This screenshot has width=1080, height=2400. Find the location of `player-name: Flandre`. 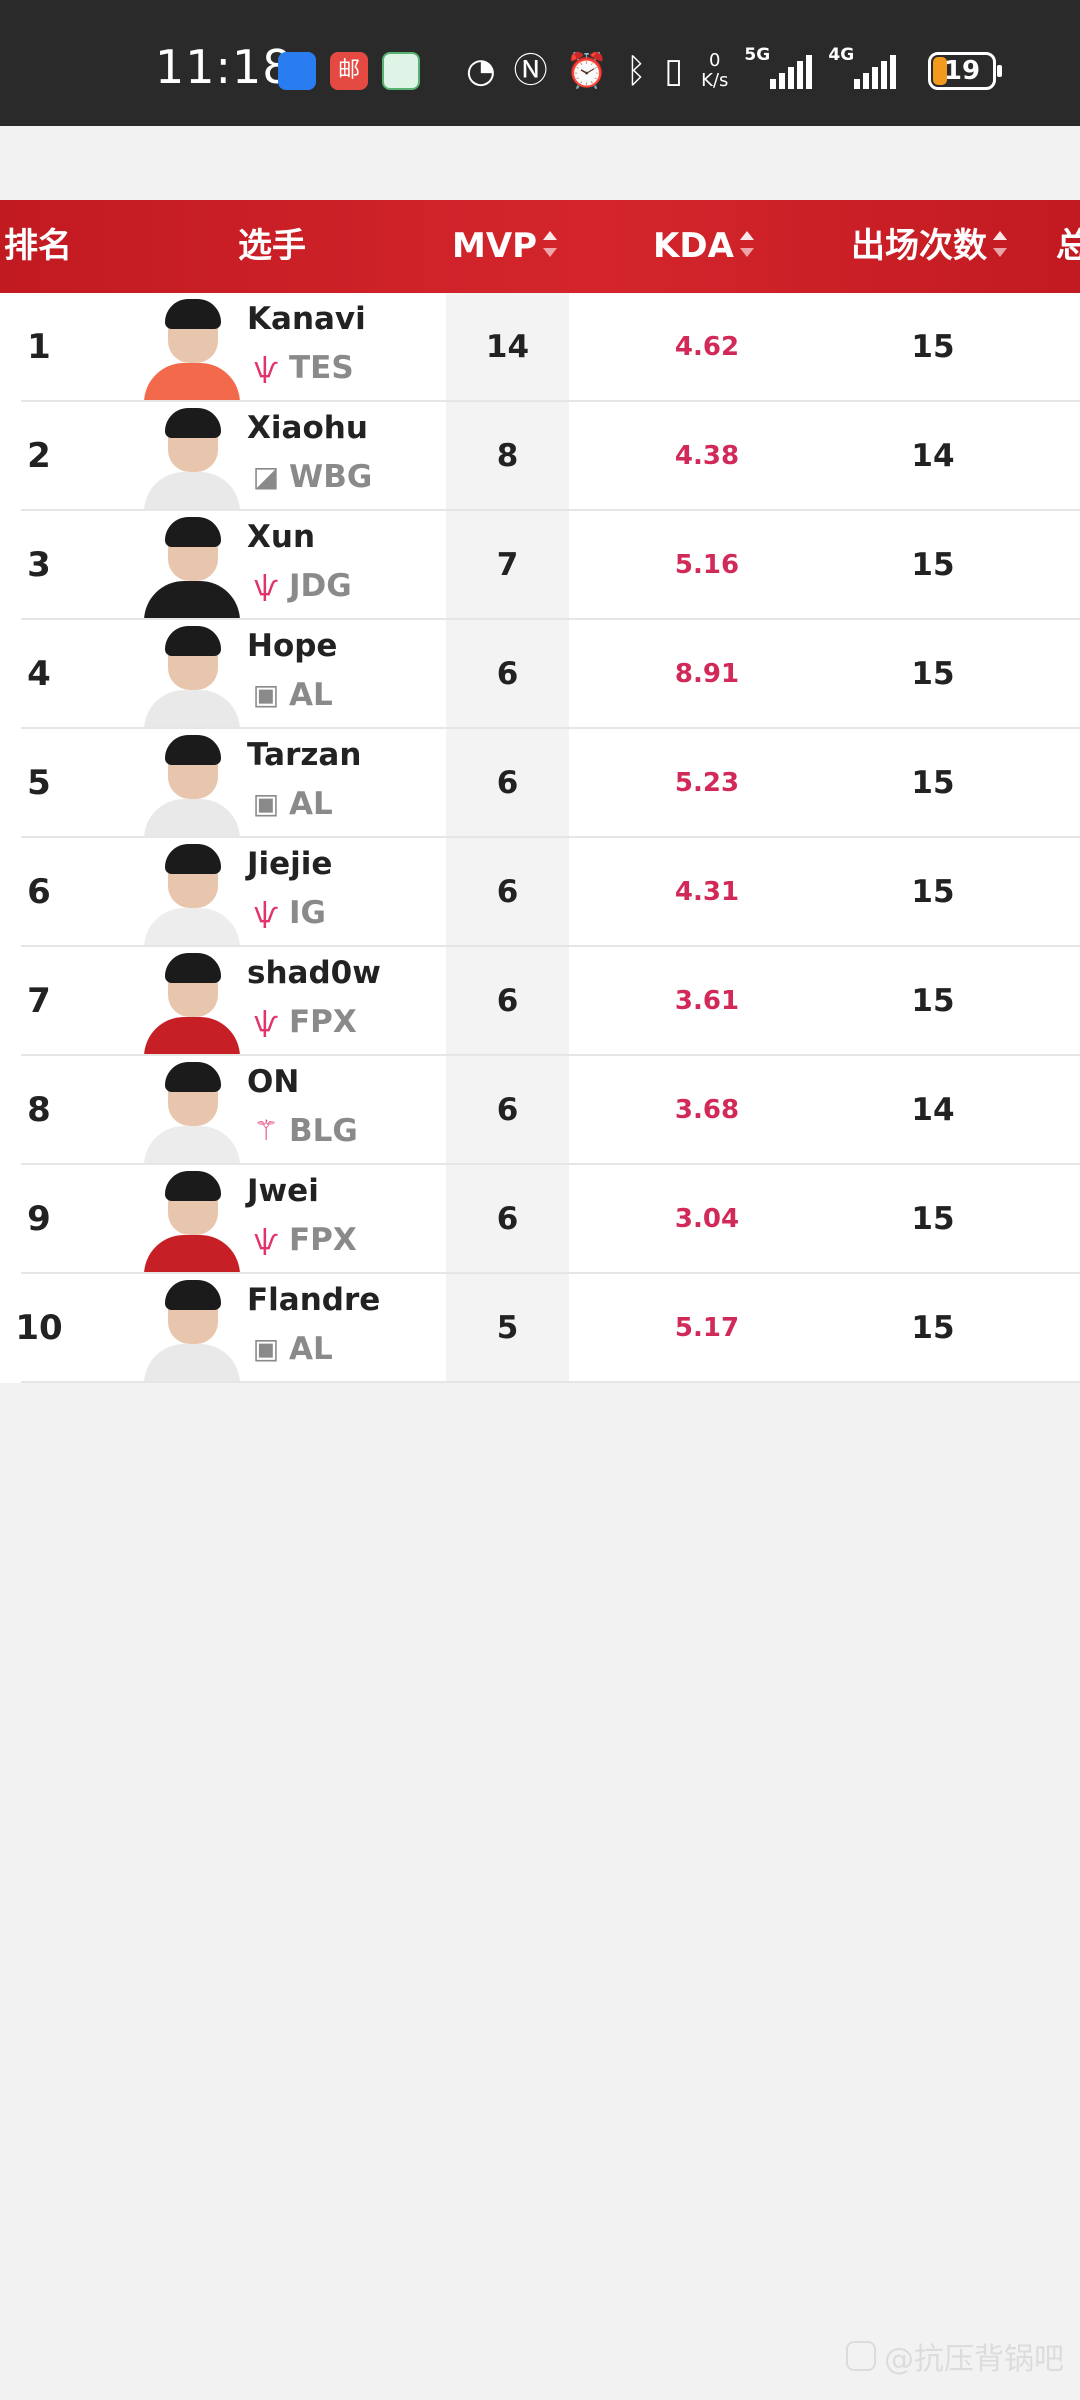

player-name: Flandre is located at coordinates (313, 1300).